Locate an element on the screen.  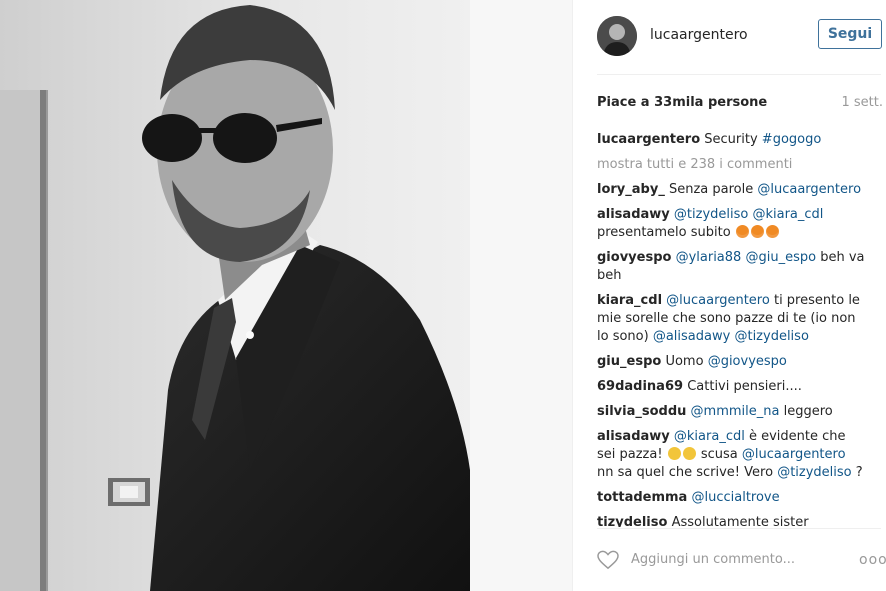
list-item: lory_aby_ Senza parole @lucaargentero is located at coordinates (731, 190).